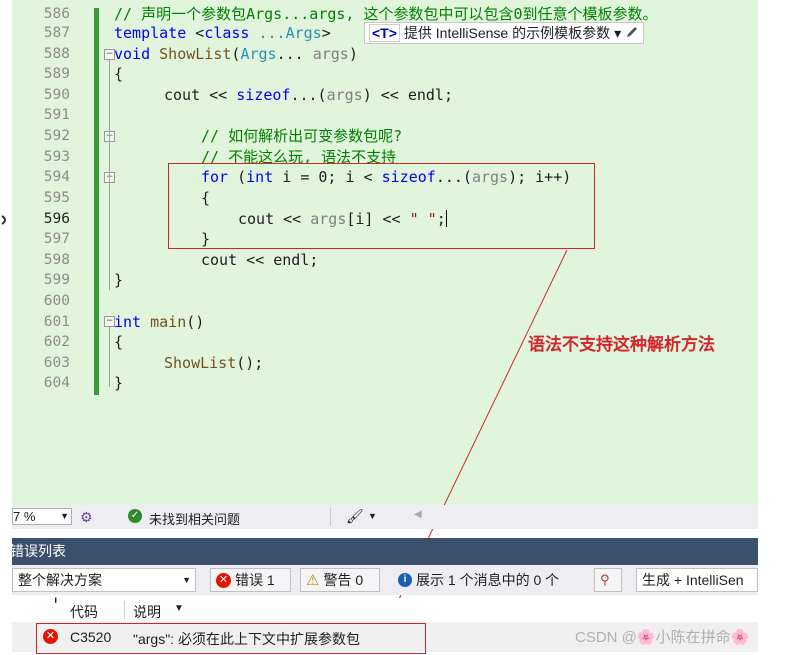  What do you see at coordinates (56, 260) in the screenshot?
I see `line-number: 598` at bounding box center [56, 260].